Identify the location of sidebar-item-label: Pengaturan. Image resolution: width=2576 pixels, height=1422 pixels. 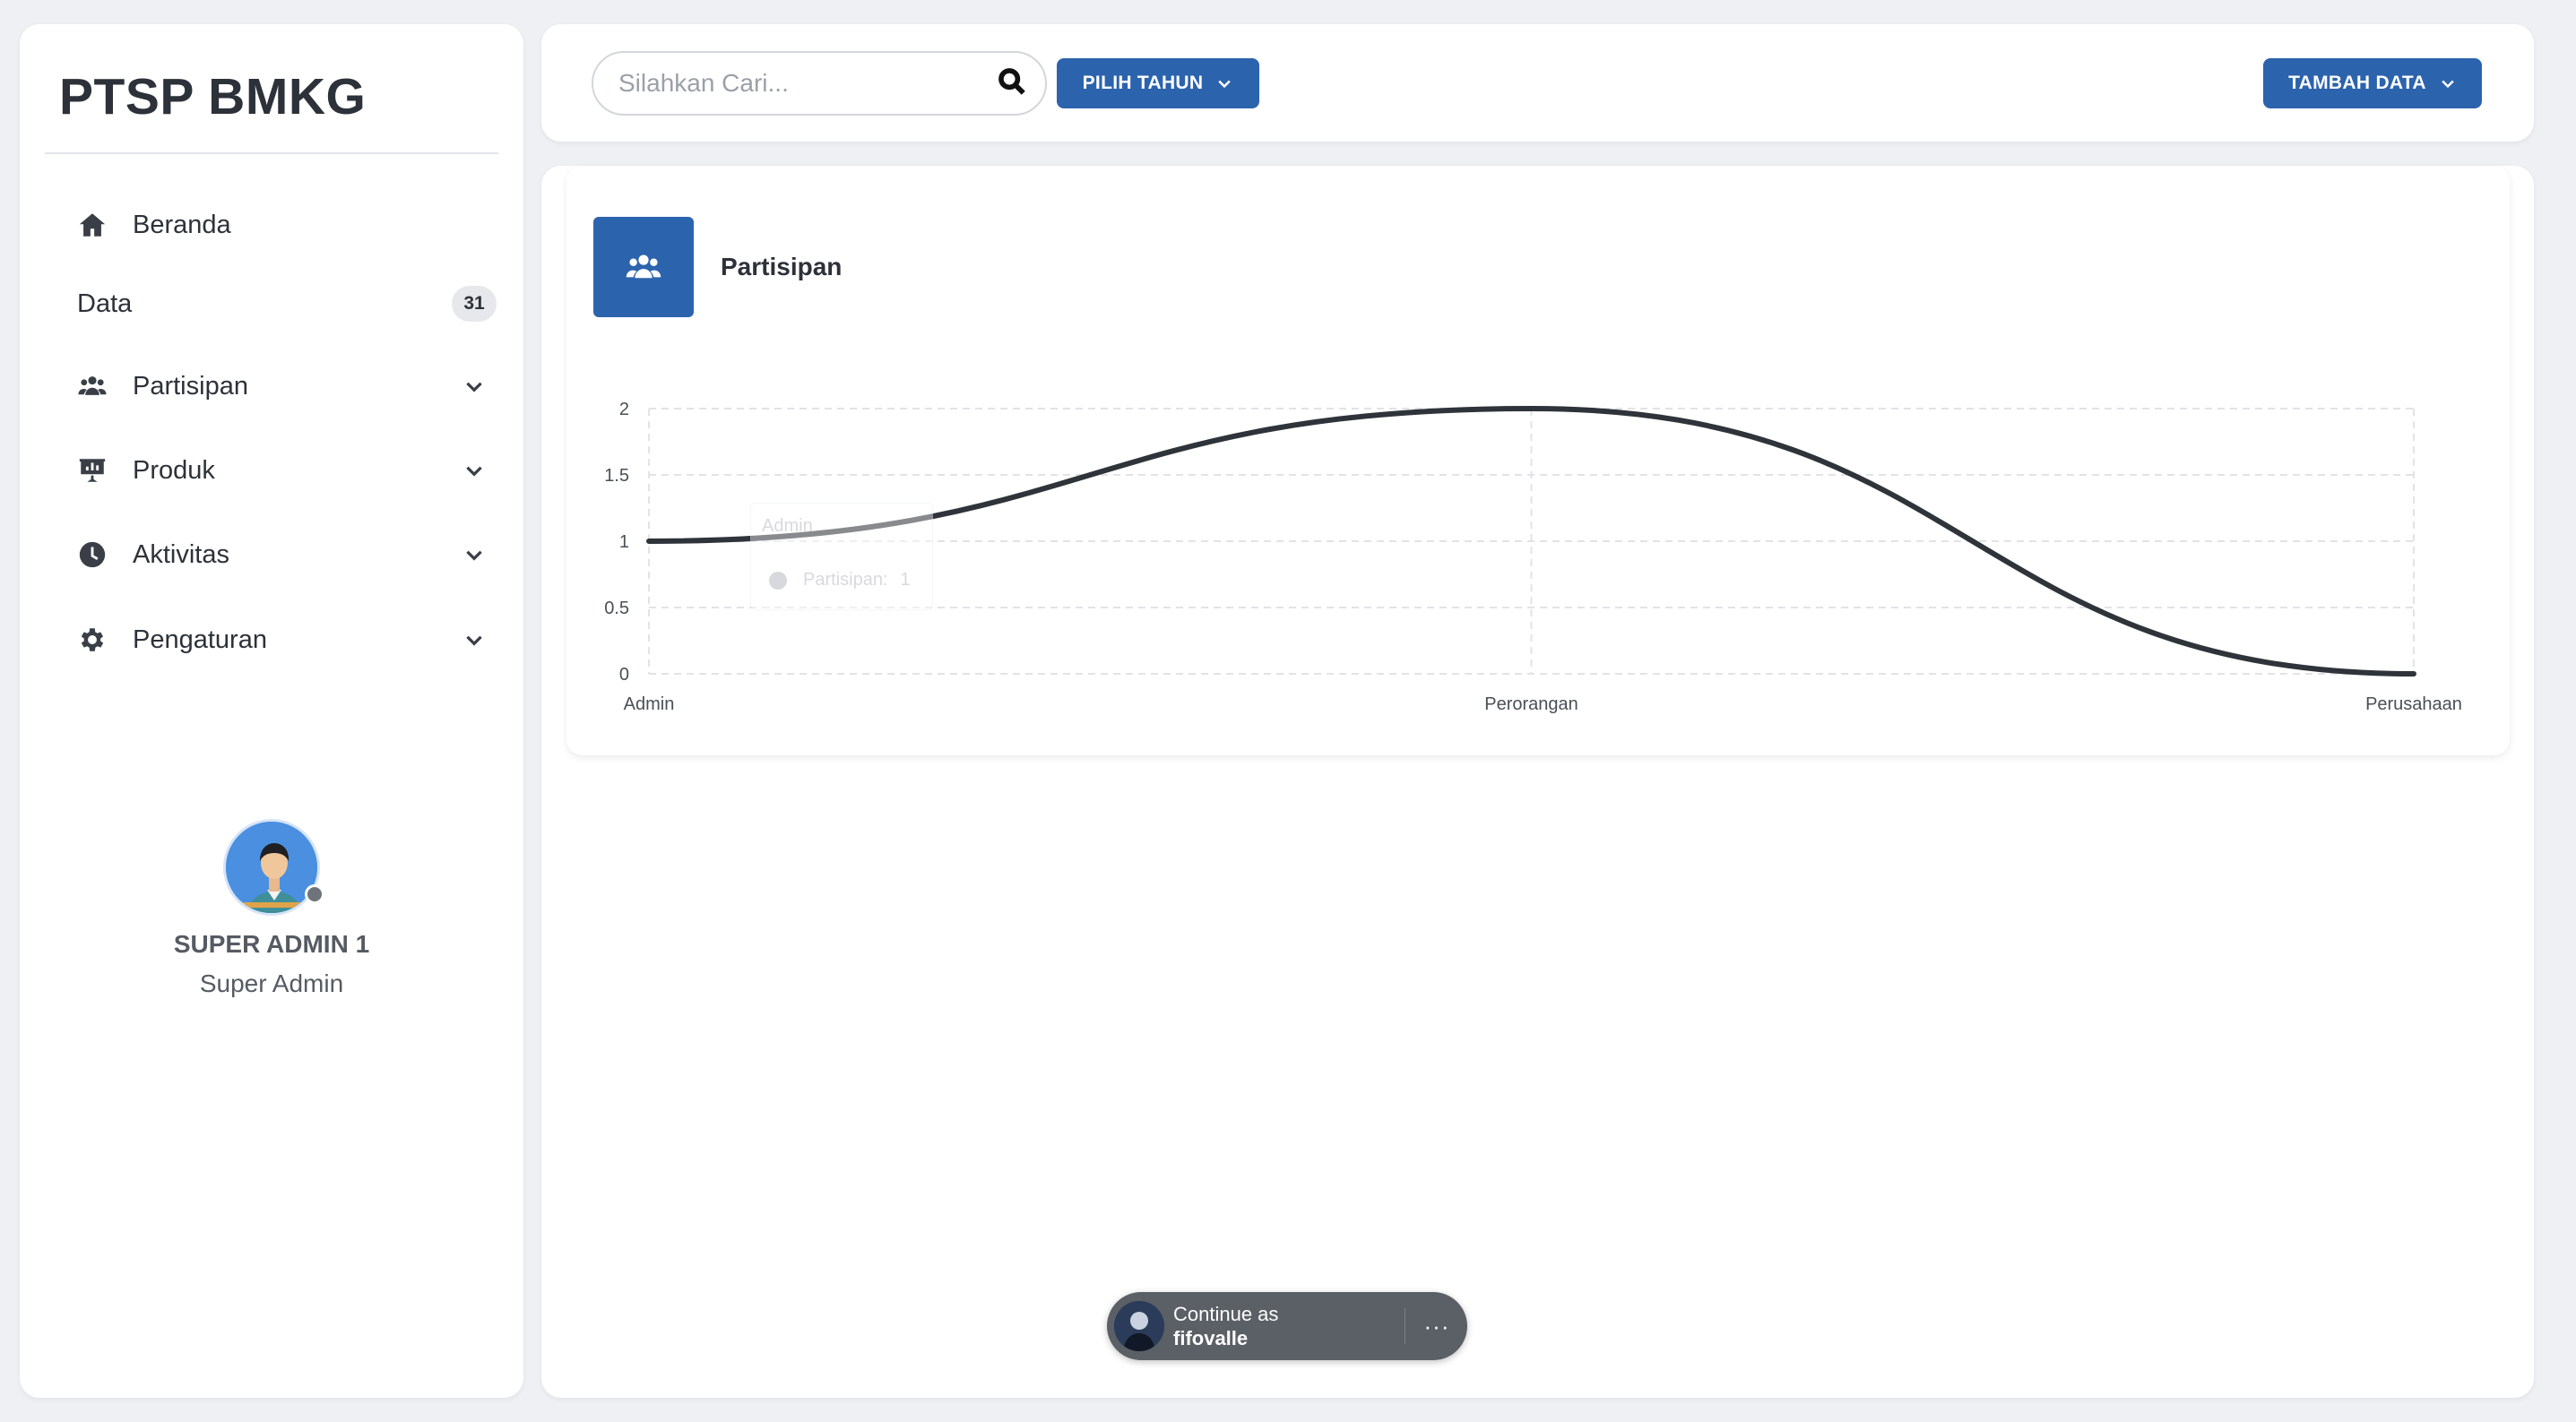
(200, 639).